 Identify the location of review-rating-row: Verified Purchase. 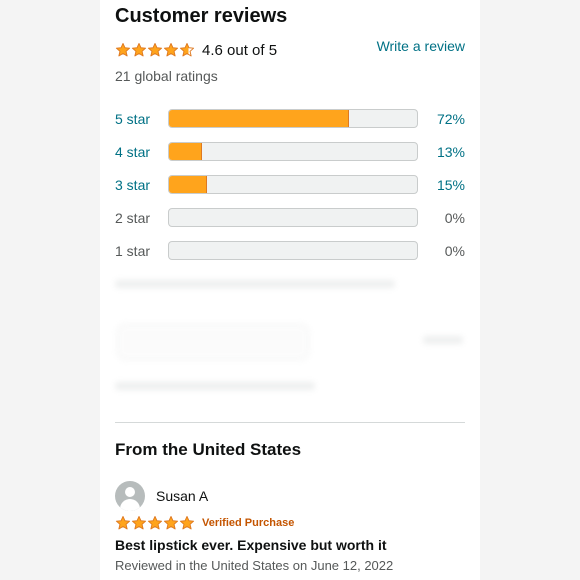
(204, 523).